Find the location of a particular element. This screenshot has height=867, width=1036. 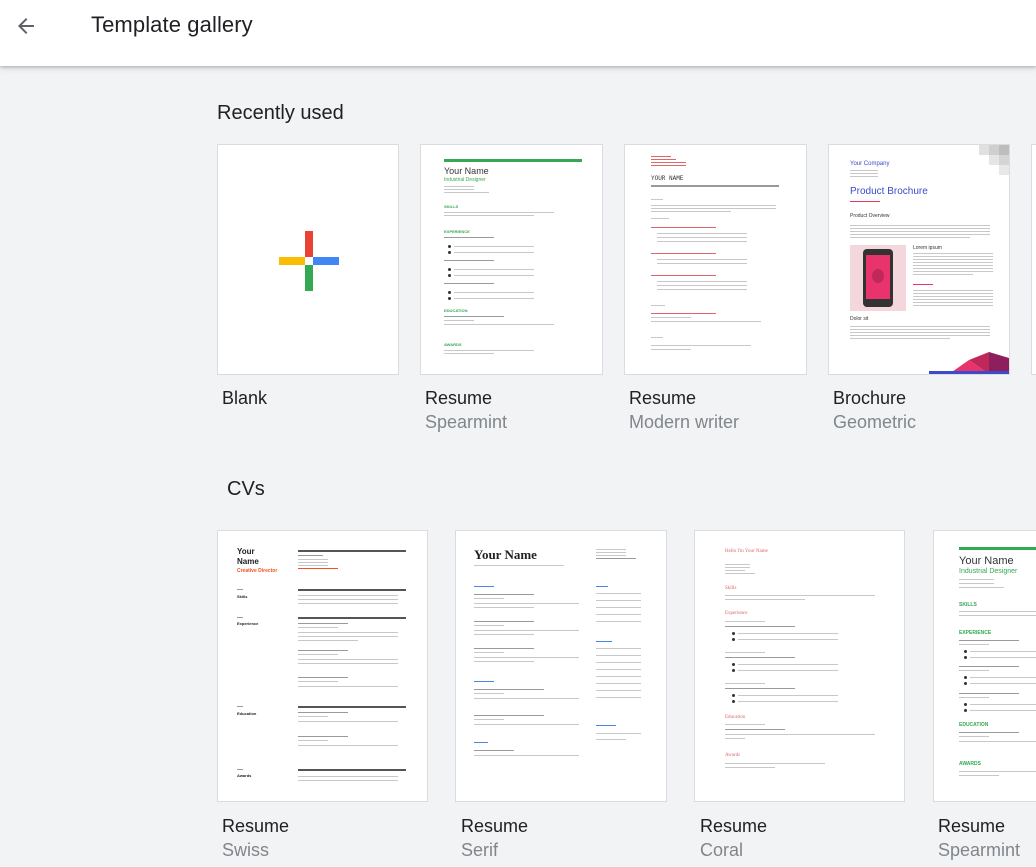

template-name: Brochure is located at coordinates (870, 398).